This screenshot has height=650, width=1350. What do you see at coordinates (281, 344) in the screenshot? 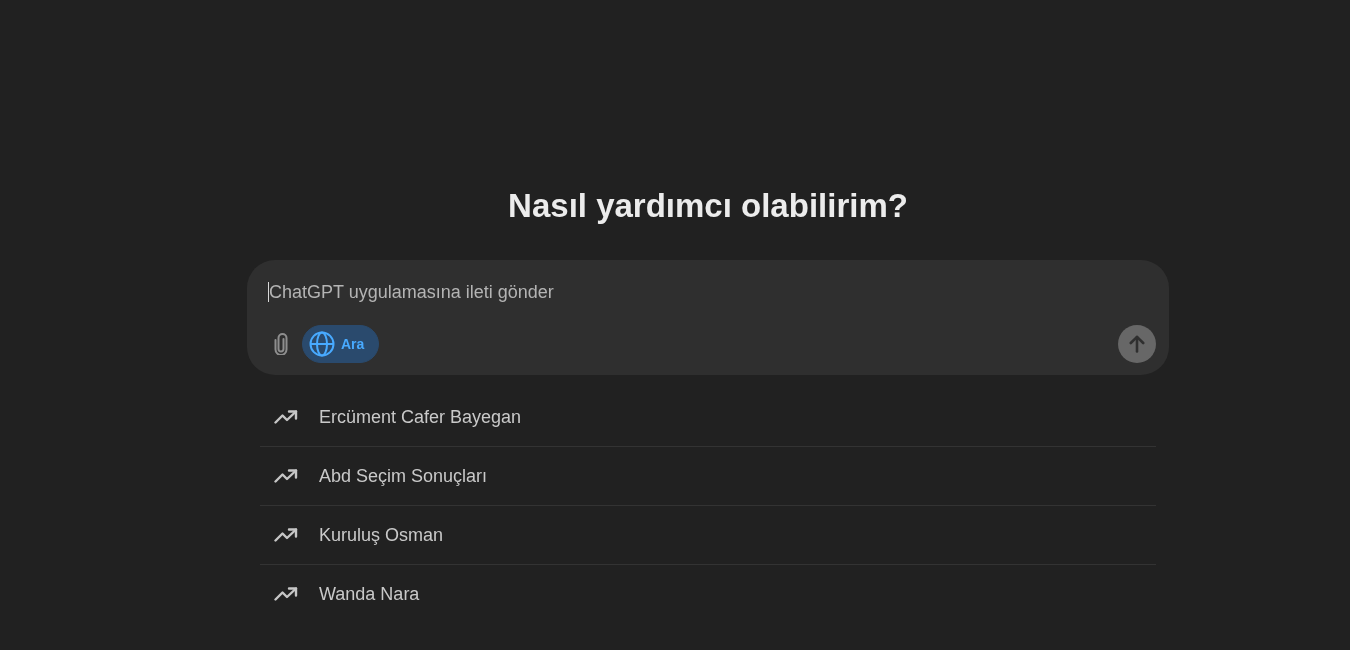
I see `paperclip-icon` at bounding box center [281, 344].